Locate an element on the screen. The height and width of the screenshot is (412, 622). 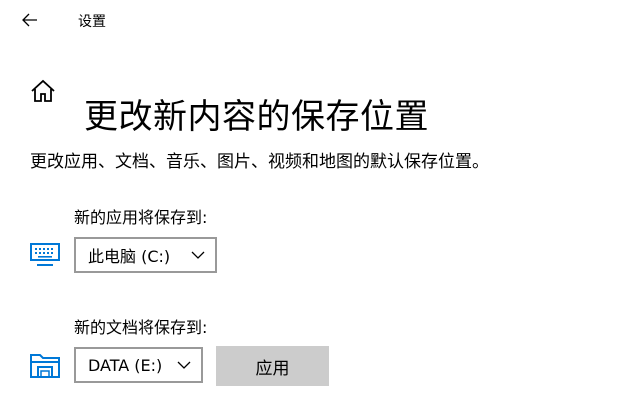
apps-location-value: 此电脑 (C:) is located at coordinates (129, 256).